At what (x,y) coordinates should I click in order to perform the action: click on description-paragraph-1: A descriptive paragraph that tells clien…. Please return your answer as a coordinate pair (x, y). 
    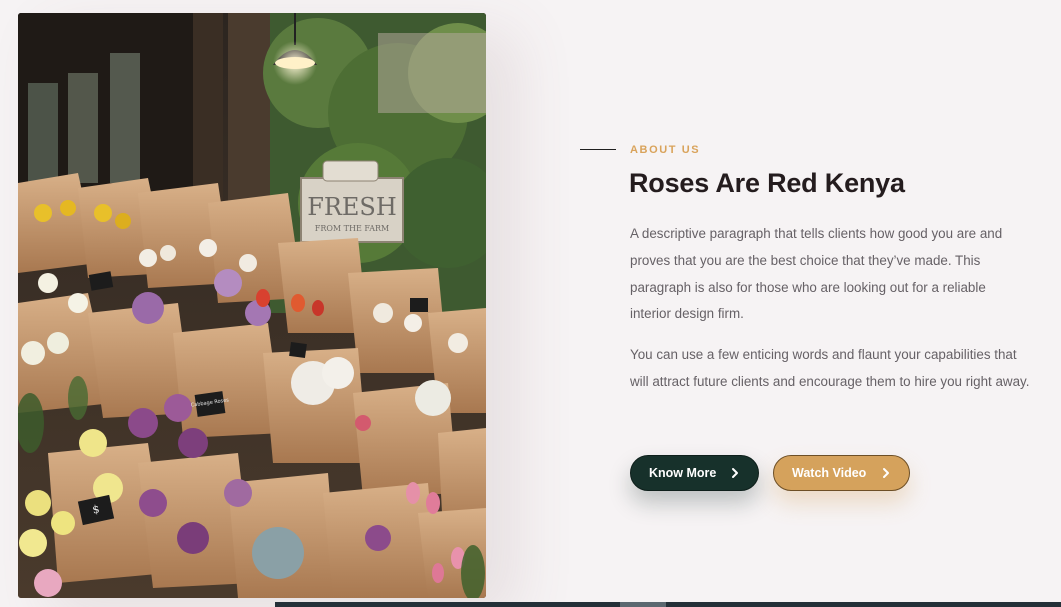
    Looking at the image, I should click on (816, 274).